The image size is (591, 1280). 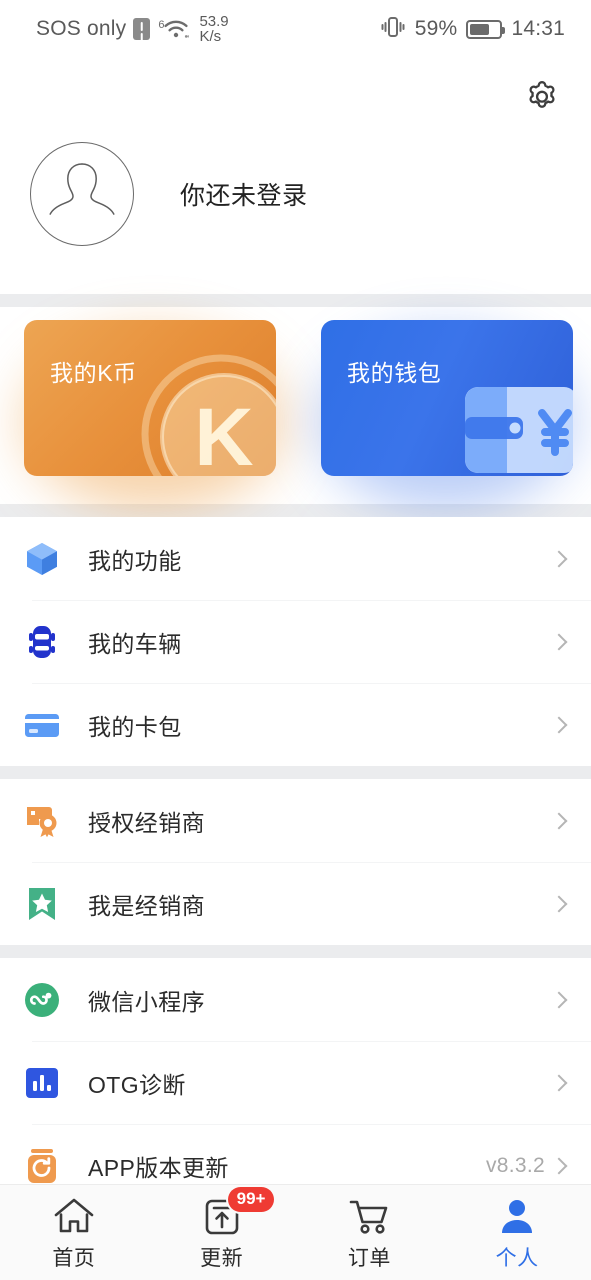 I want to click on network-speed: 53.9 K/s, so click(x=214, y=28).